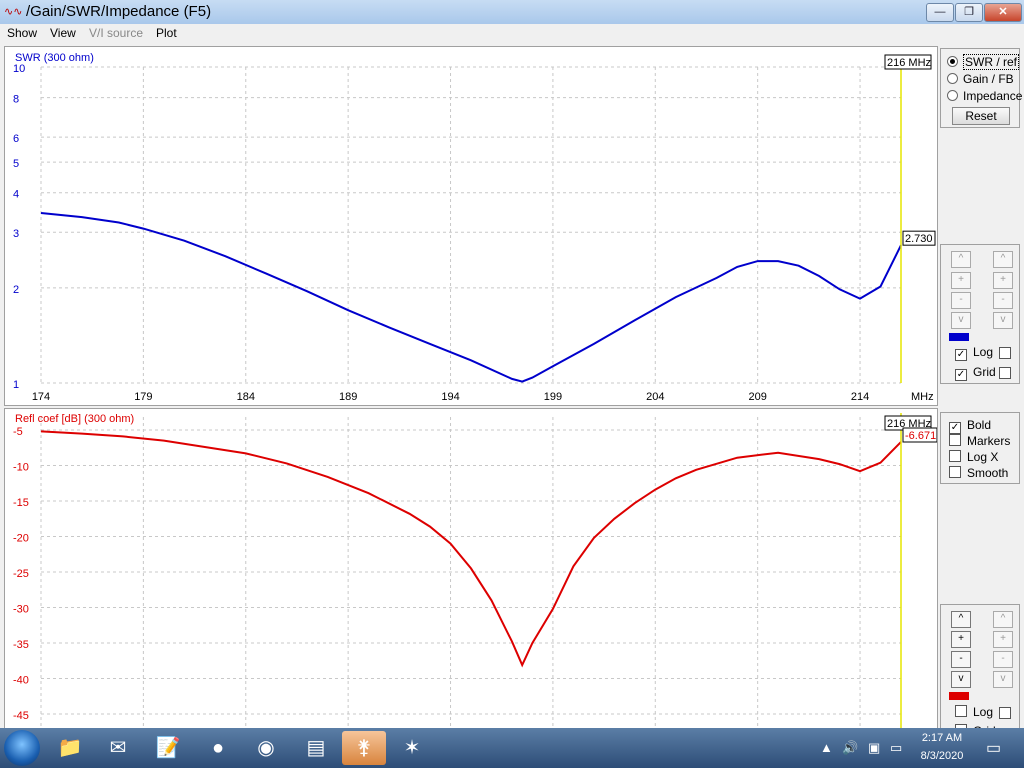 The width and height of the screenshot is (1024, 768). I want to click on refl-y-tick: -30, so click(21, 610).